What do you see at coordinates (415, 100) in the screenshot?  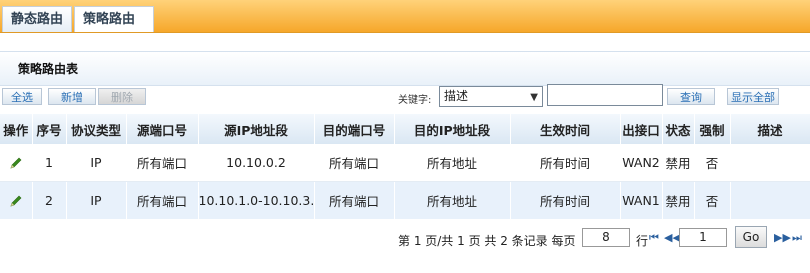 I see `keyword-label: 关键字:` at bounding box center [415, 100].